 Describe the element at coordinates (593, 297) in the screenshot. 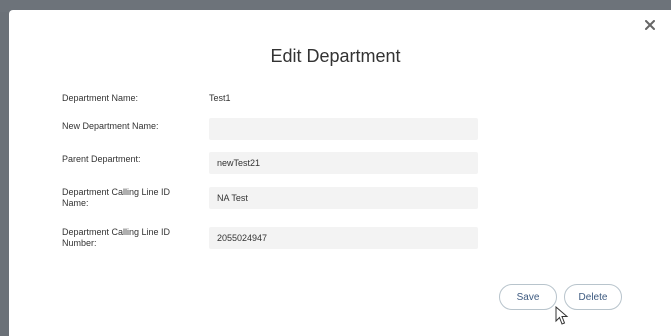

I see `delete-button: Delete` at that location.